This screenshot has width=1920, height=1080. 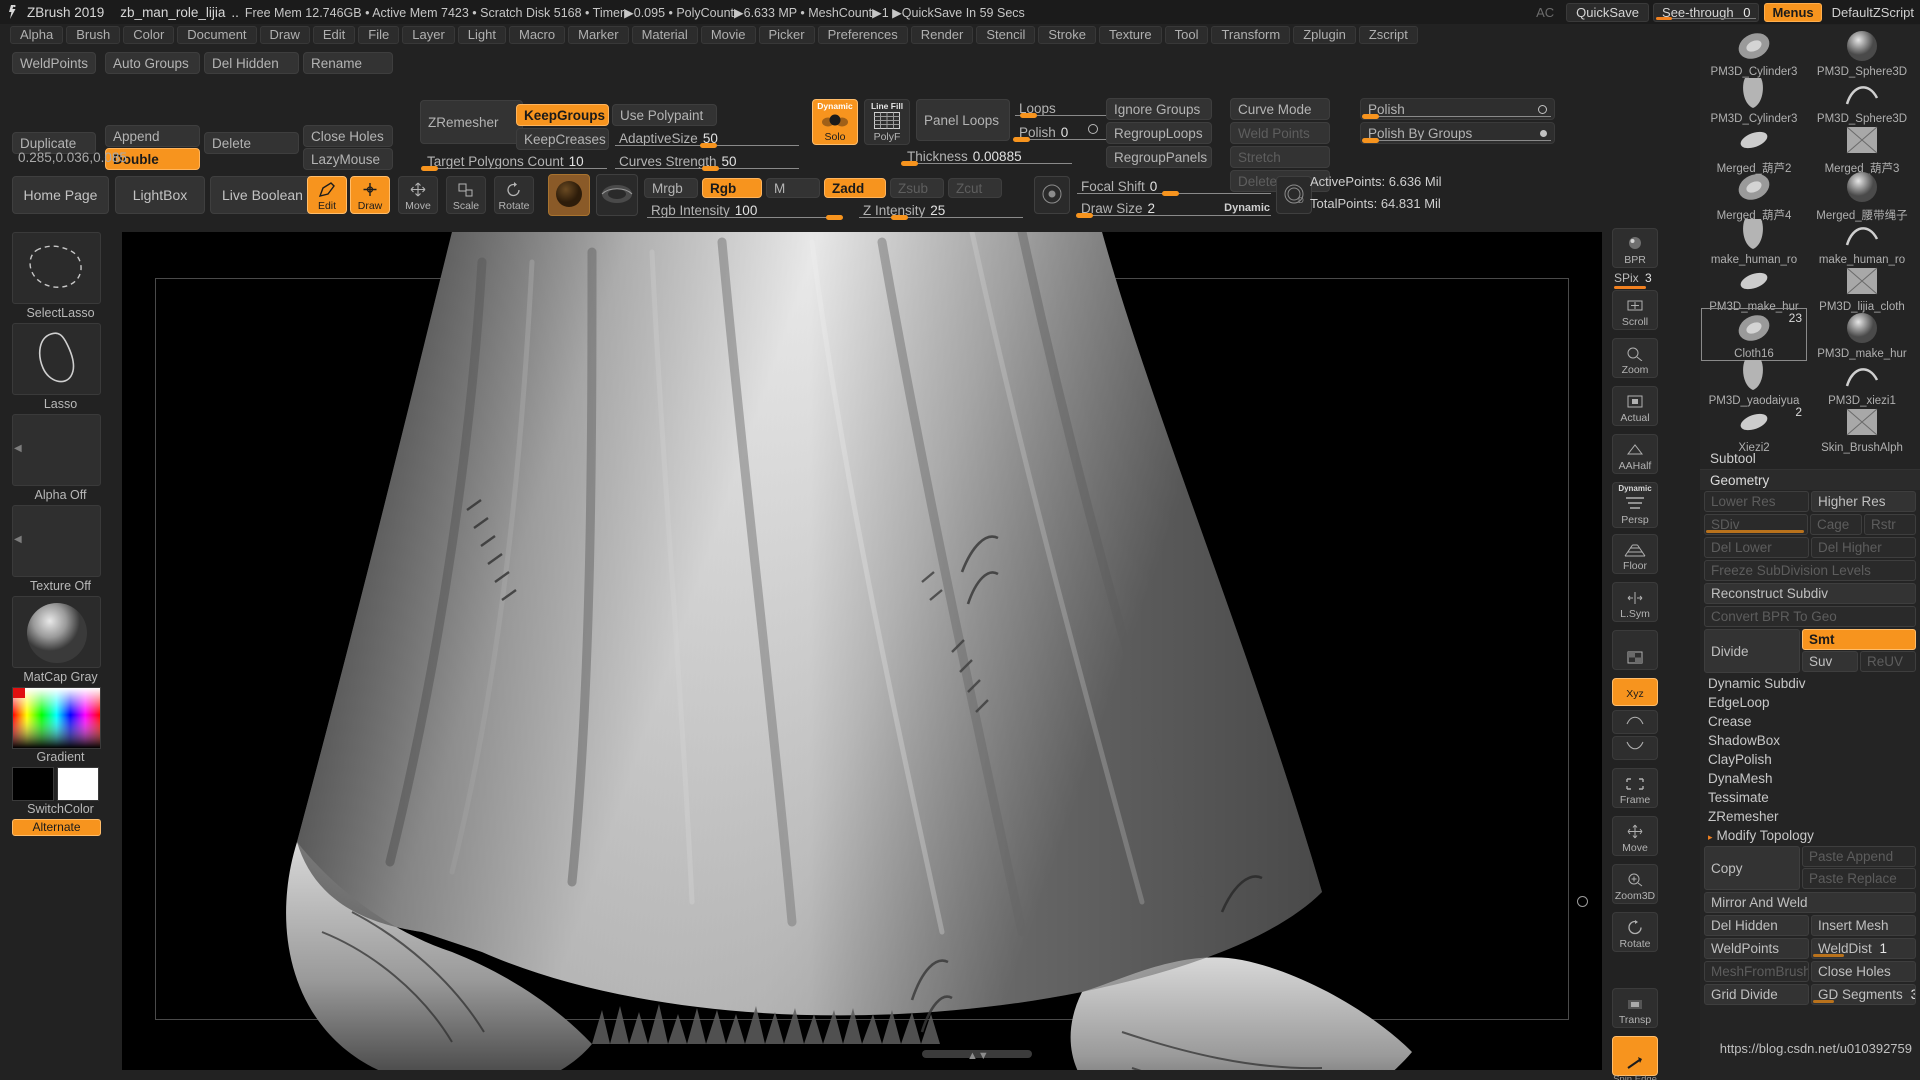 I want to click on quicksave-button: QuickSave, so click(x=1608, y=12).